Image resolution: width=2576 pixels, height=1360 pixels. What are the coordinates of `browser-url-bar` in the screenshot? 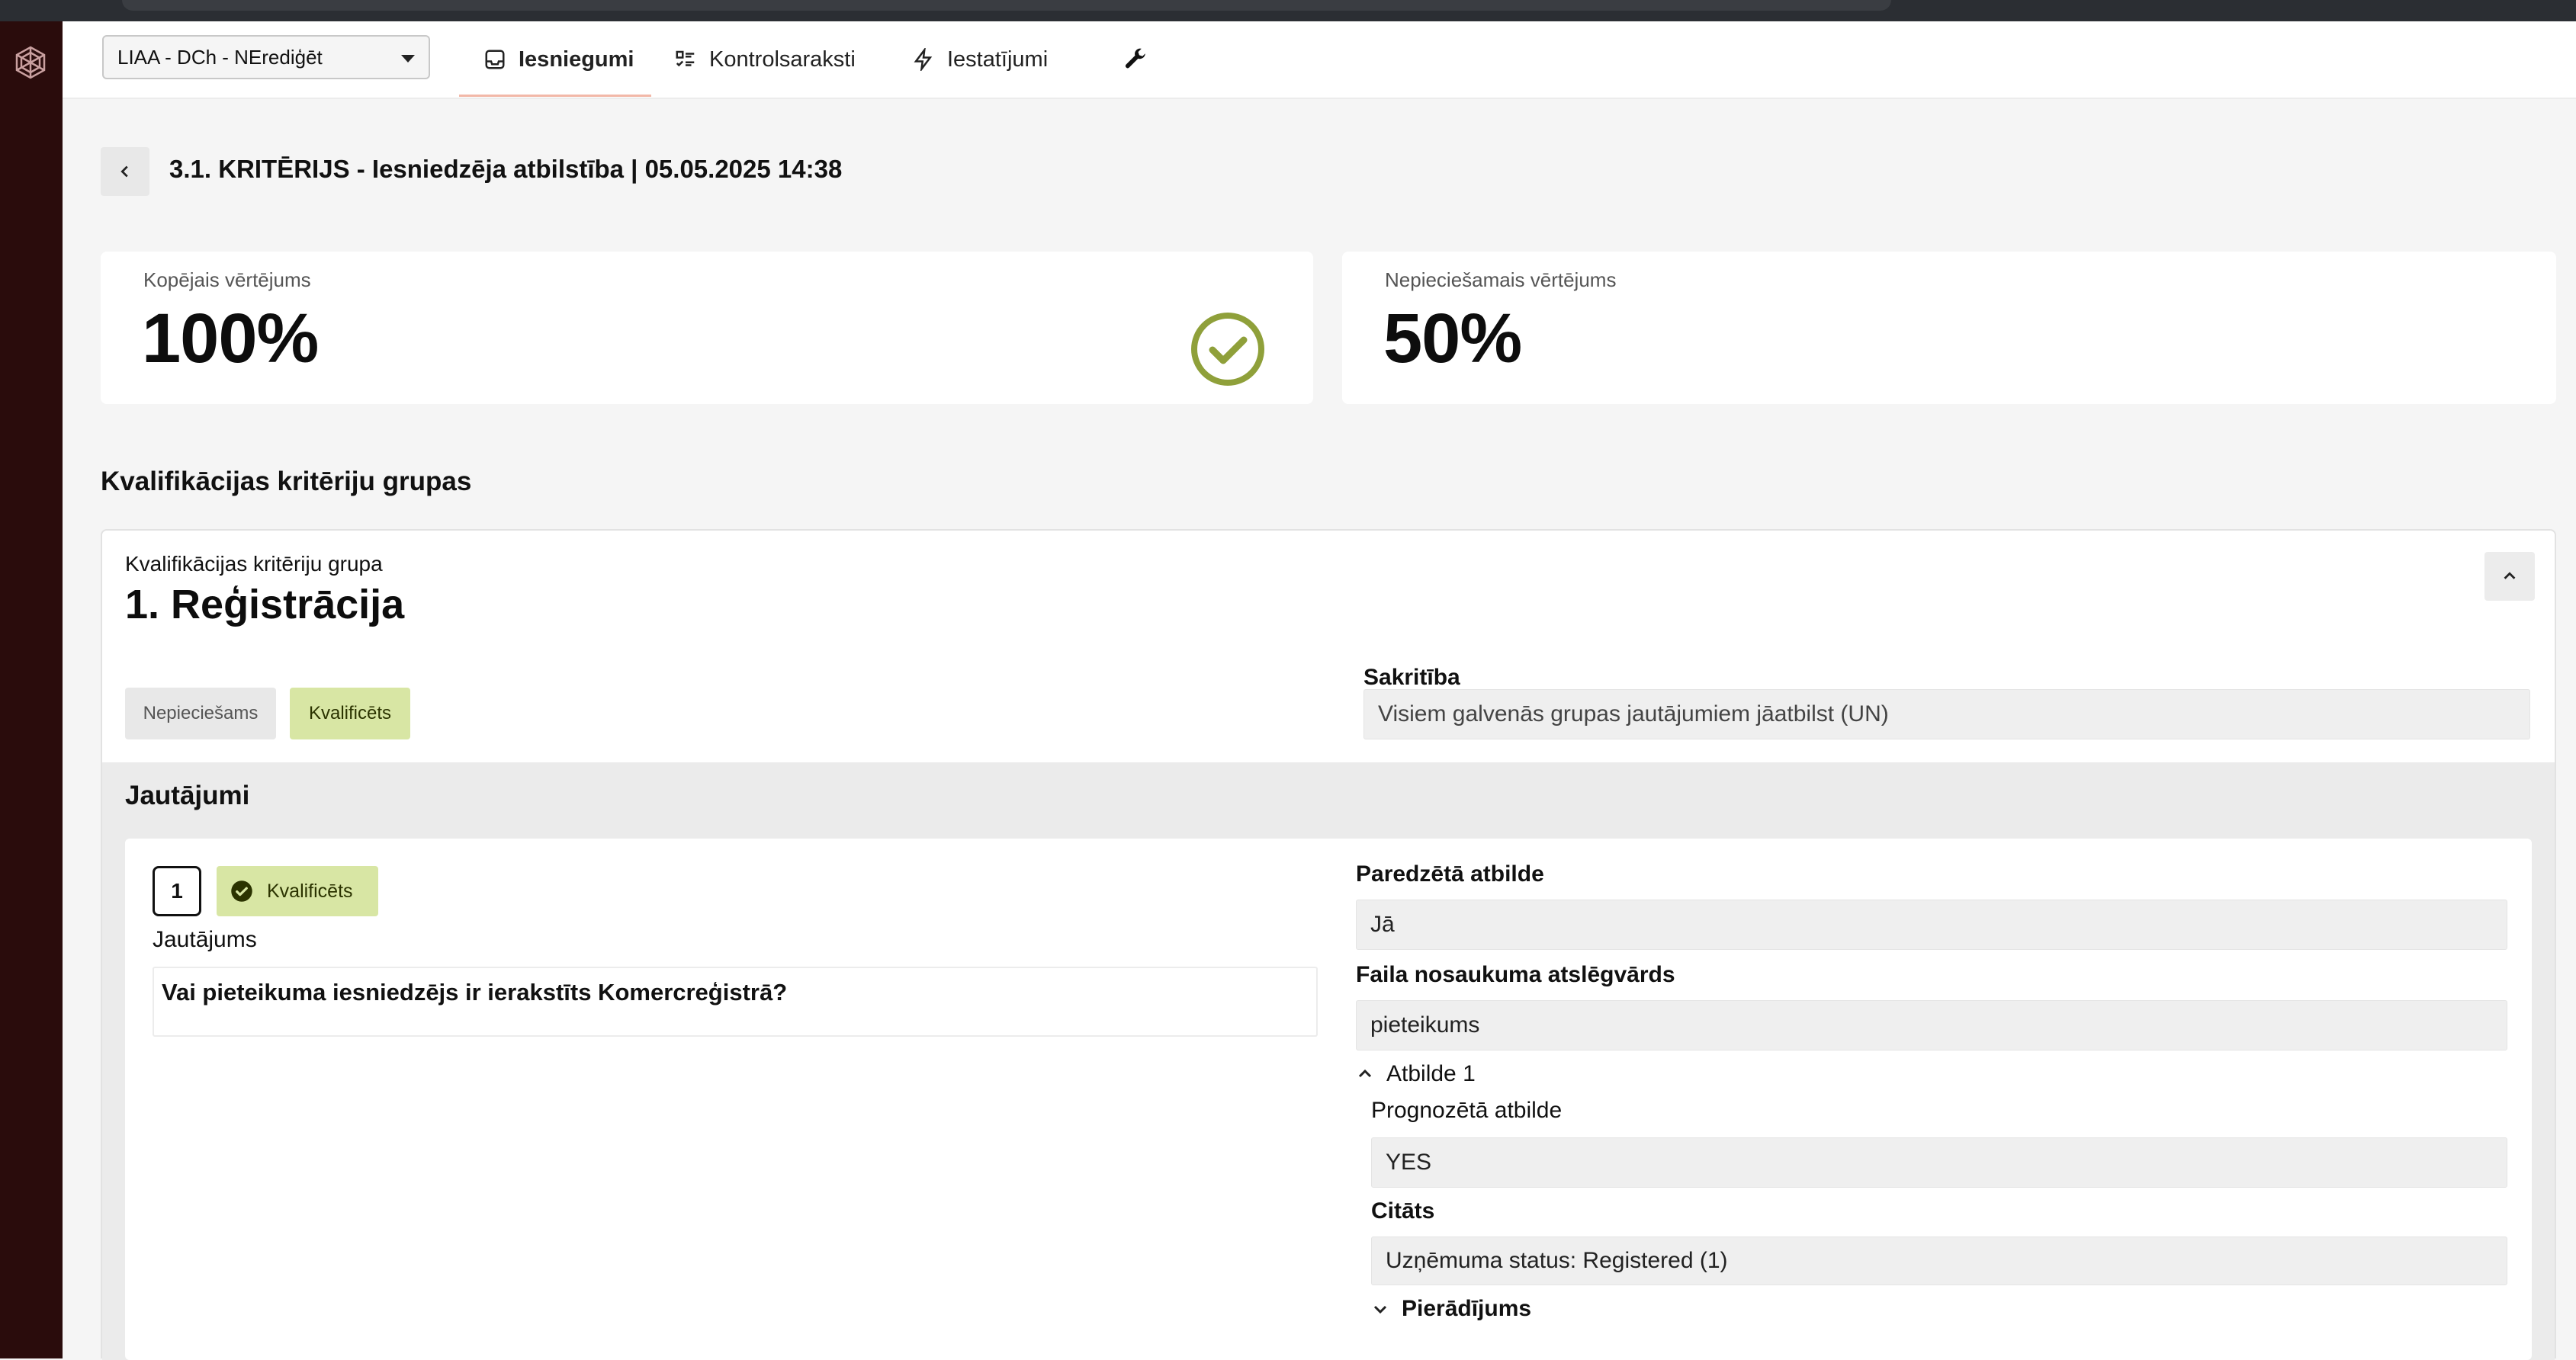 It's located at (1006, 5).